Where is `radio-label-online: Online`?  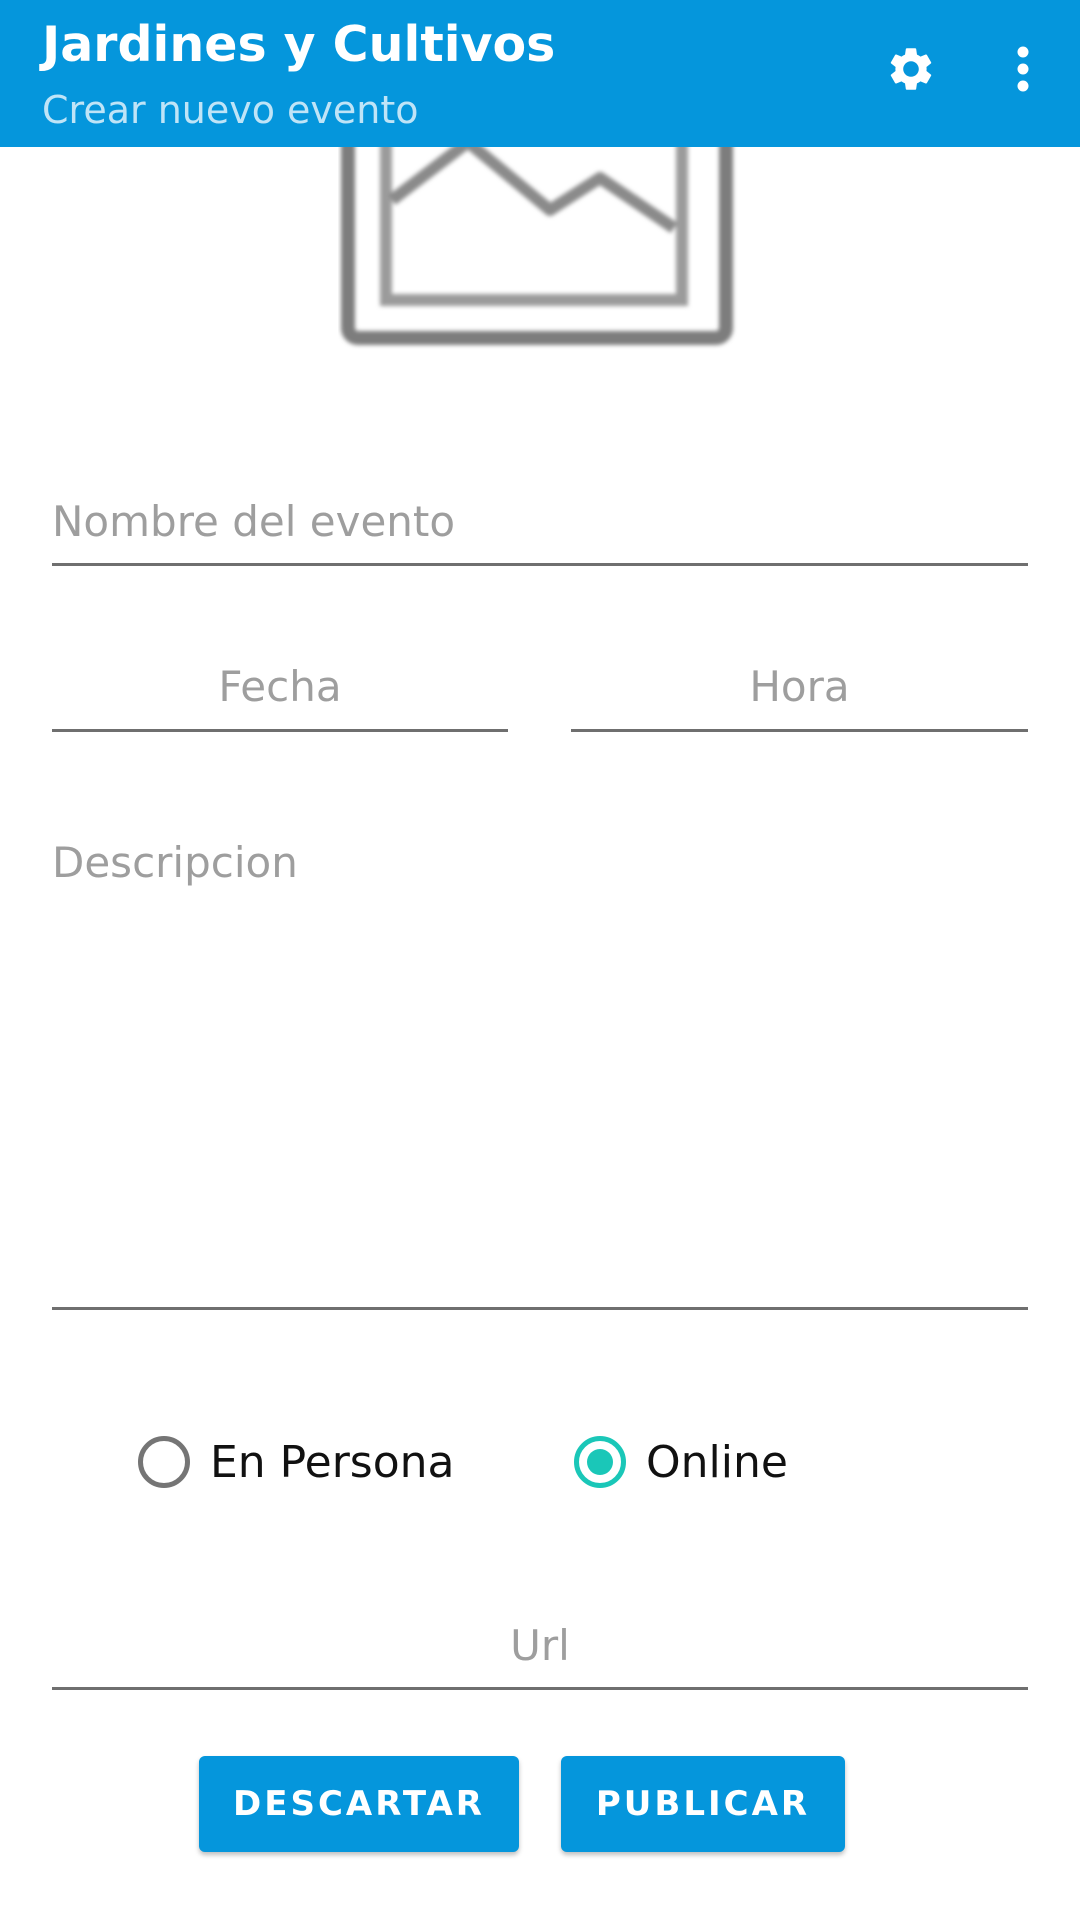 radio-label-online: Online is located at coordinates (717, 1462).